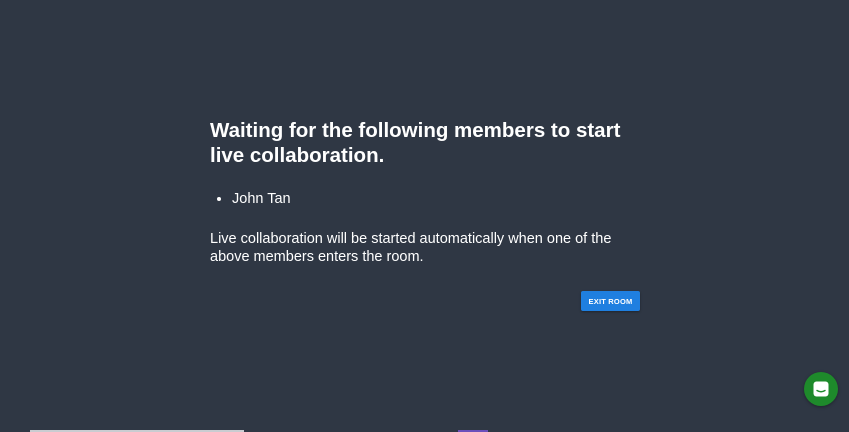 Image resolution: width=849 pixels, height=432 pixels. I want to click on chat-icon, so click(821, 389).